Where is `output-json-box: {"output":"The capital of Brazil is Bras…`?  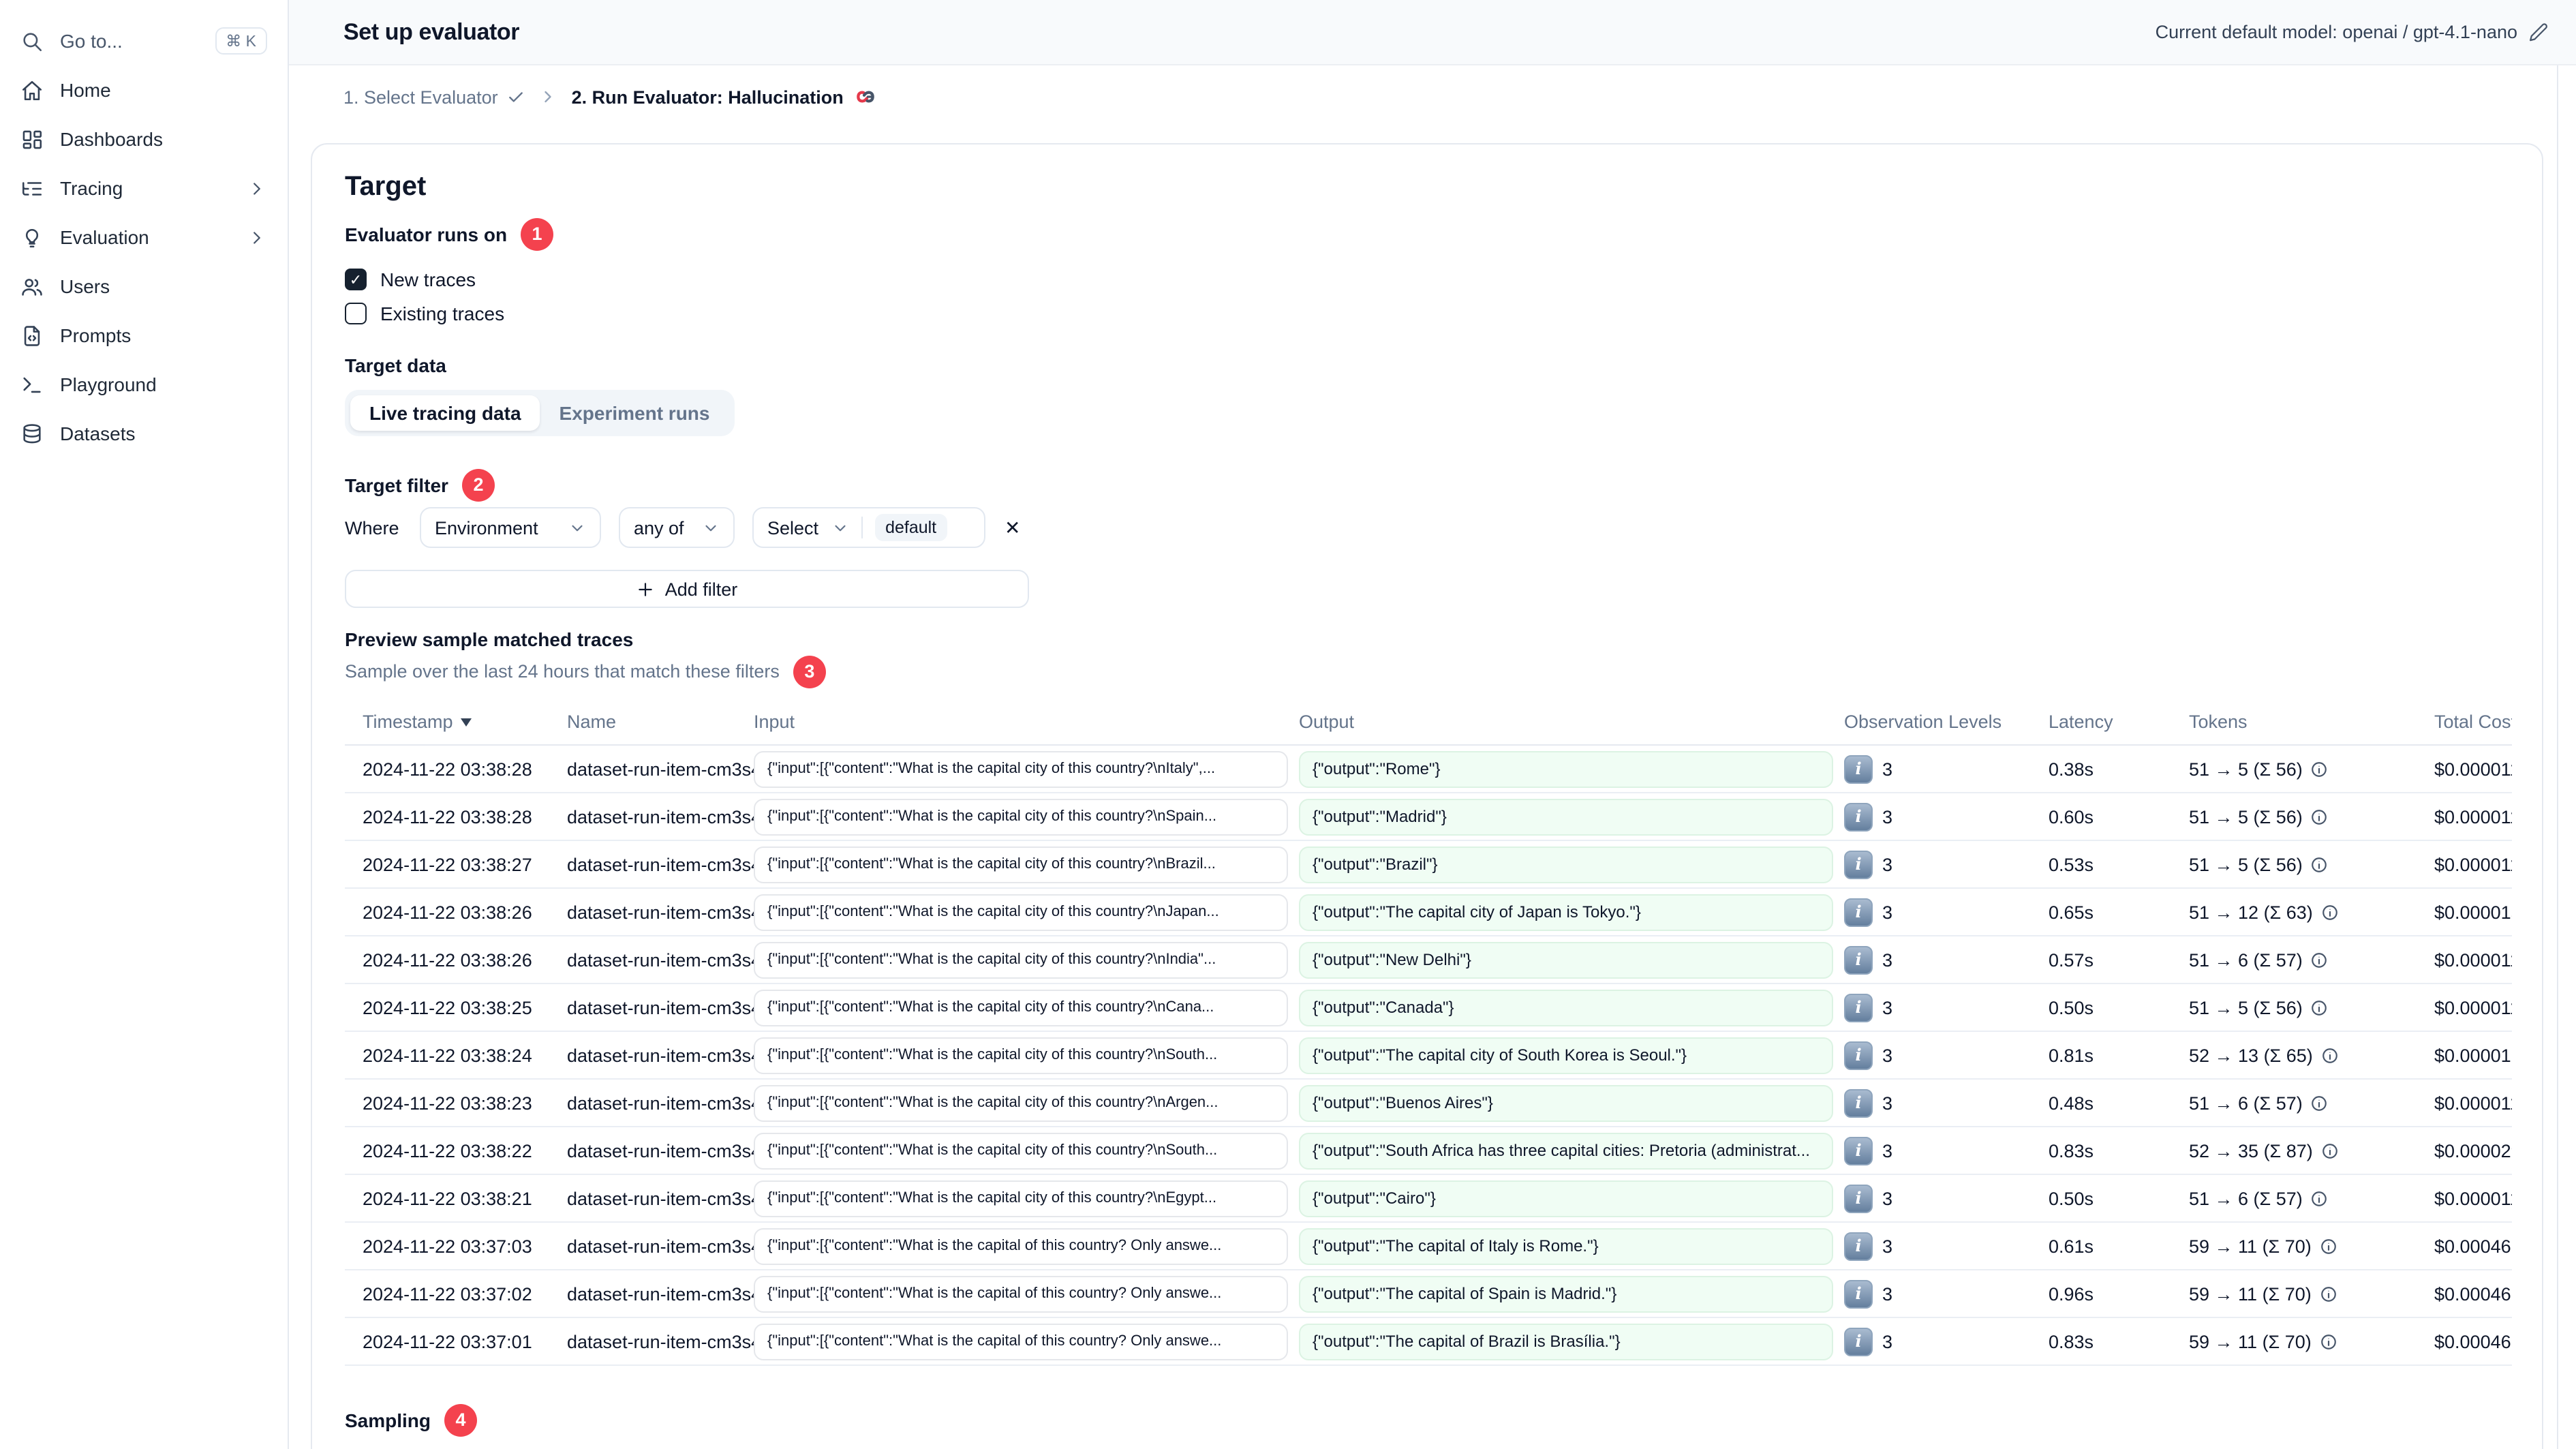 output-json-box: {"output":"The capital of Brazil is Bras… is located at coordinates (1566, 1341).